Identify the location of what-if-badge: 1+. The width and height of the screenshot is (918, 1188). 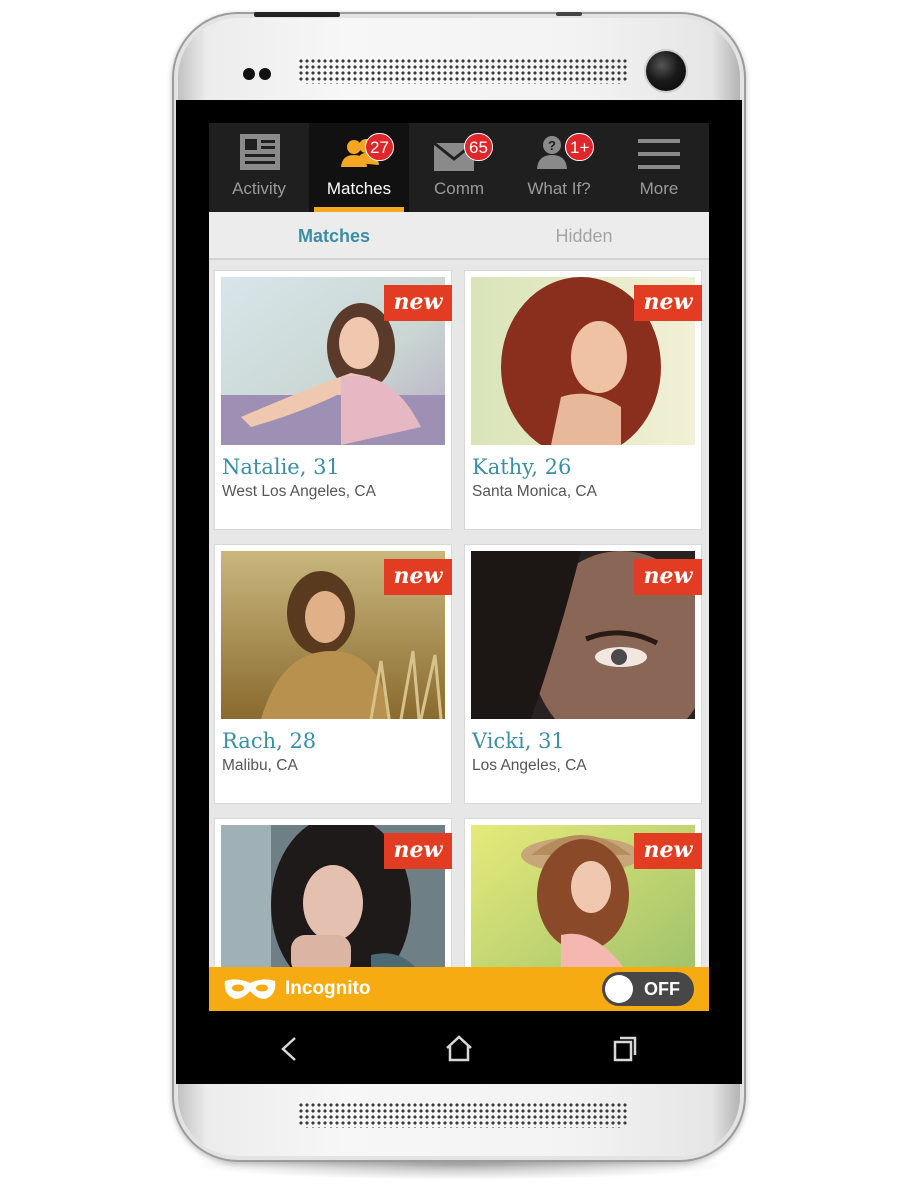
(580, 147).